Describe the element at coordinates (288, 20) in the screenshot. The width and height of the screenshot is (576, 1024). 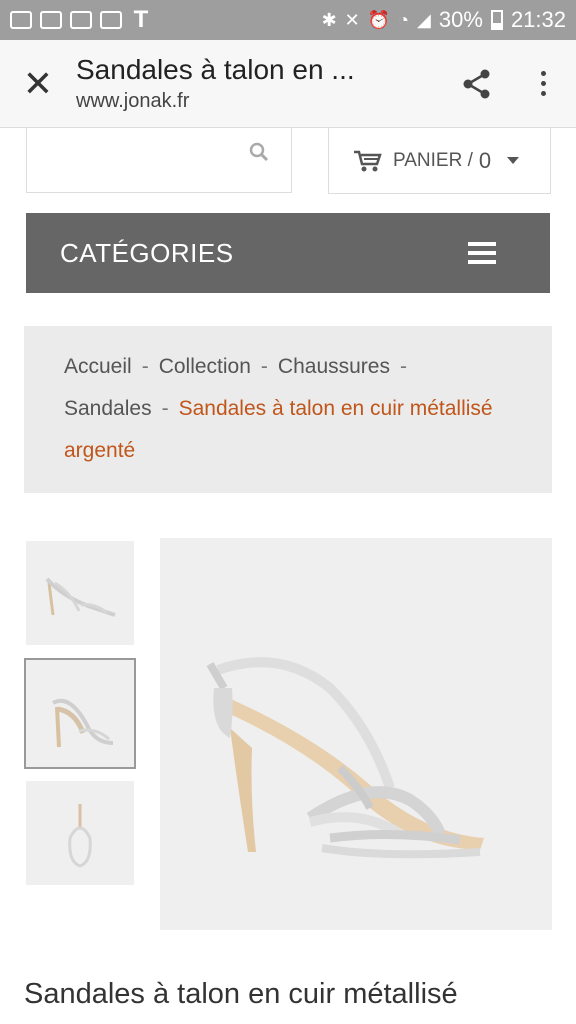
I see `status-bar: T ✱ ✕ ⏰ ◔ ◢ 30% 21:32` at that location.